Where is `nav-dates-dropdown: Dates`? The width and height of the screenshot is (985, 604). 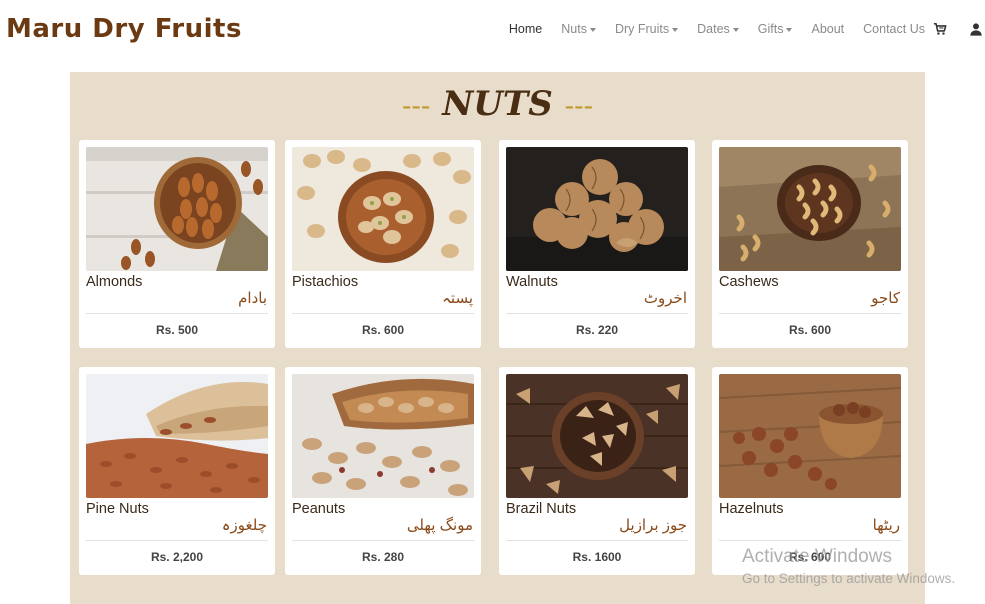 nav-dates-dropdown: Dates is located at coordinates (718, 29).